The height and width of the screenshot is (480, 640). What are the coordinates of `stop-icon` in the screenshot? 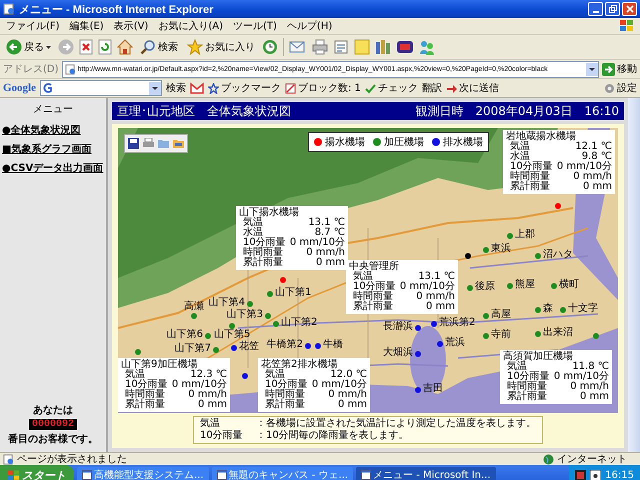 It's located at (86, 47).